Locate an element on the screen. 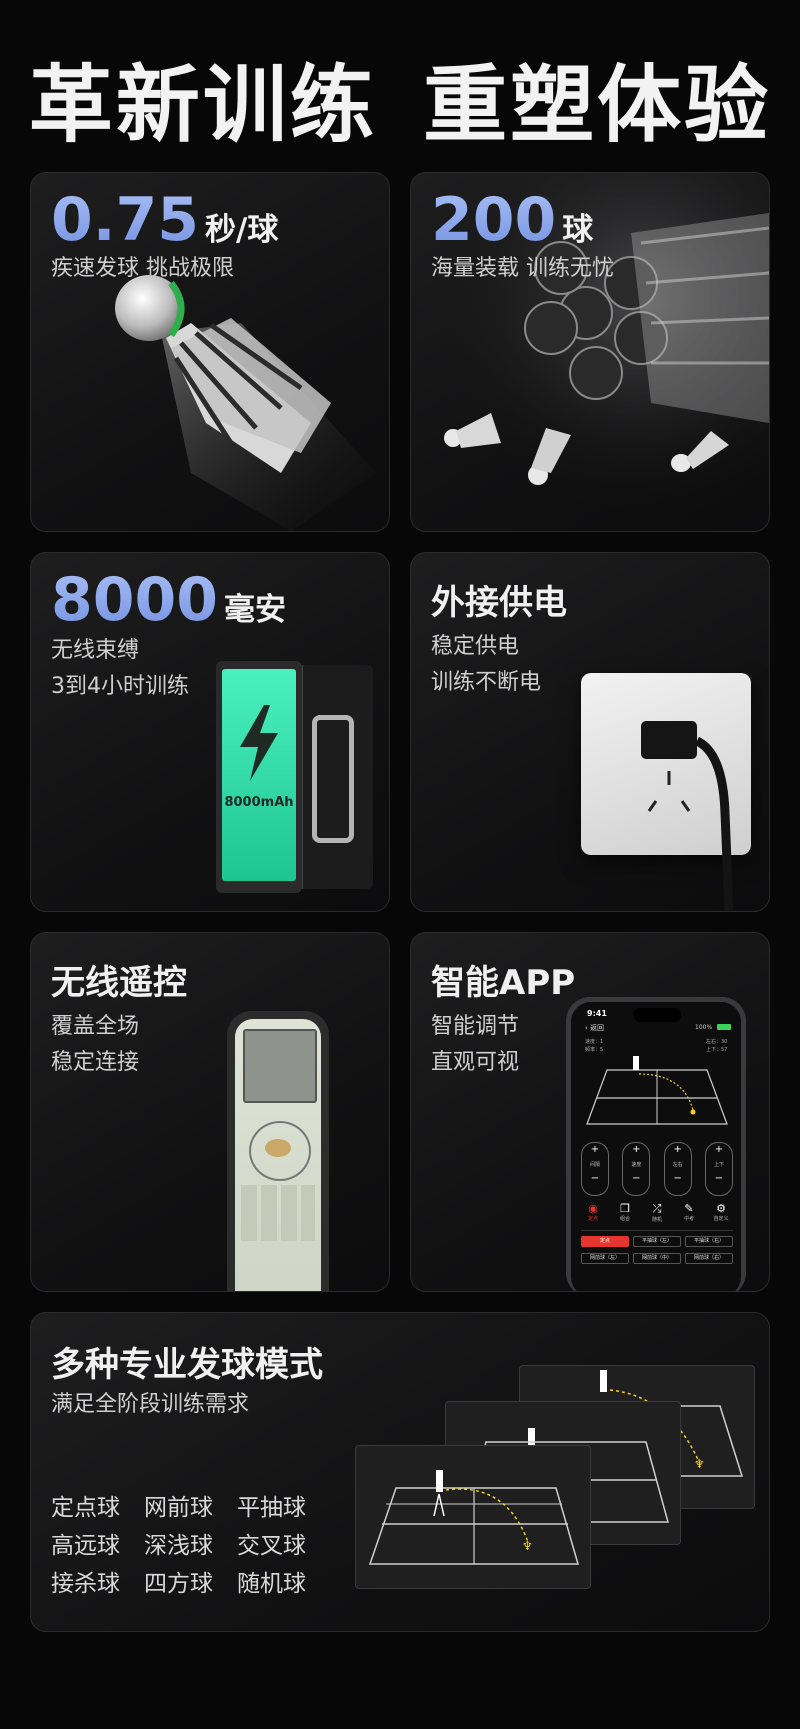 The image size is (800, 1729). remote-subtitle-2: 稳定连接 is located at coordinates (95, 1062).